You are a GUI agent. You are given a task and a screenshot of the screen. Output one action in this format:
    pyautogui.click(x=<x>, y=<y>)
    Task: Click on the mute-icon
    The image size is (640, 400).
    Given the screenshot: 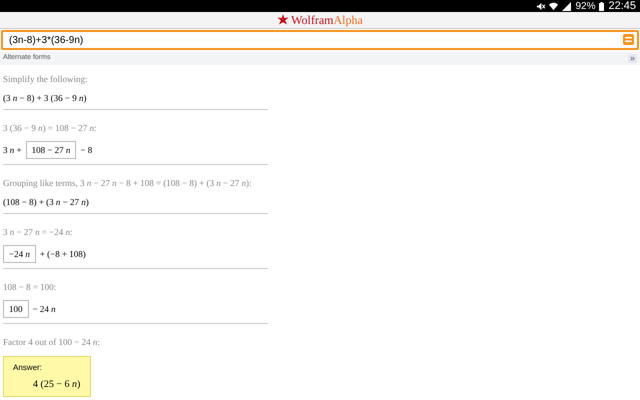 What is the action you would take?
    pyautogui.click(x=541, y=6)
    